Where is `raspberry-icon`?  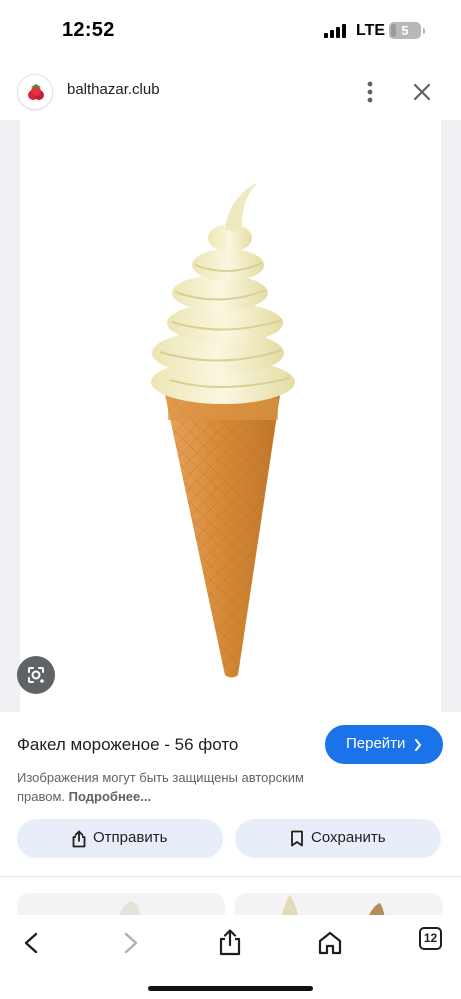 raspberry-icon is located at coordinates (35, 92).